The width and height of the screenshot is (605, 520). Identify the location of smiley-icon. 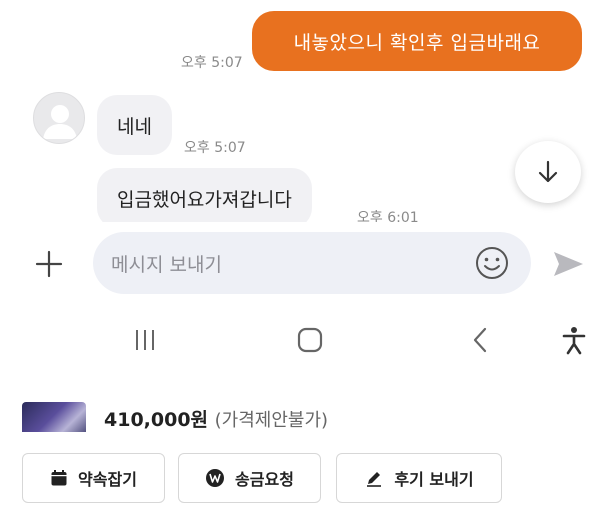
(492, 263).